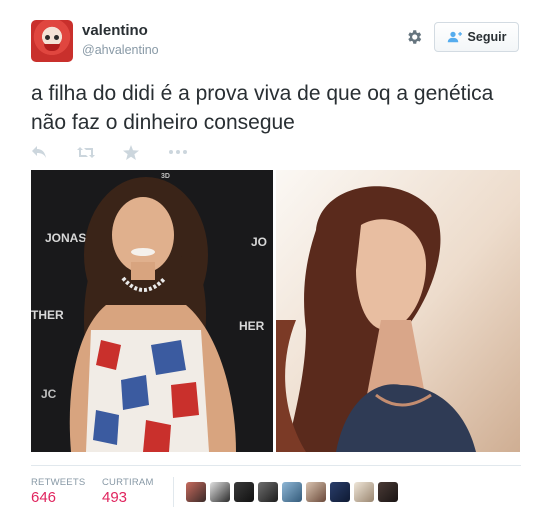  Describe the element at coordinates (178, 152) in the screenshot. I see `more-icon` at that location.